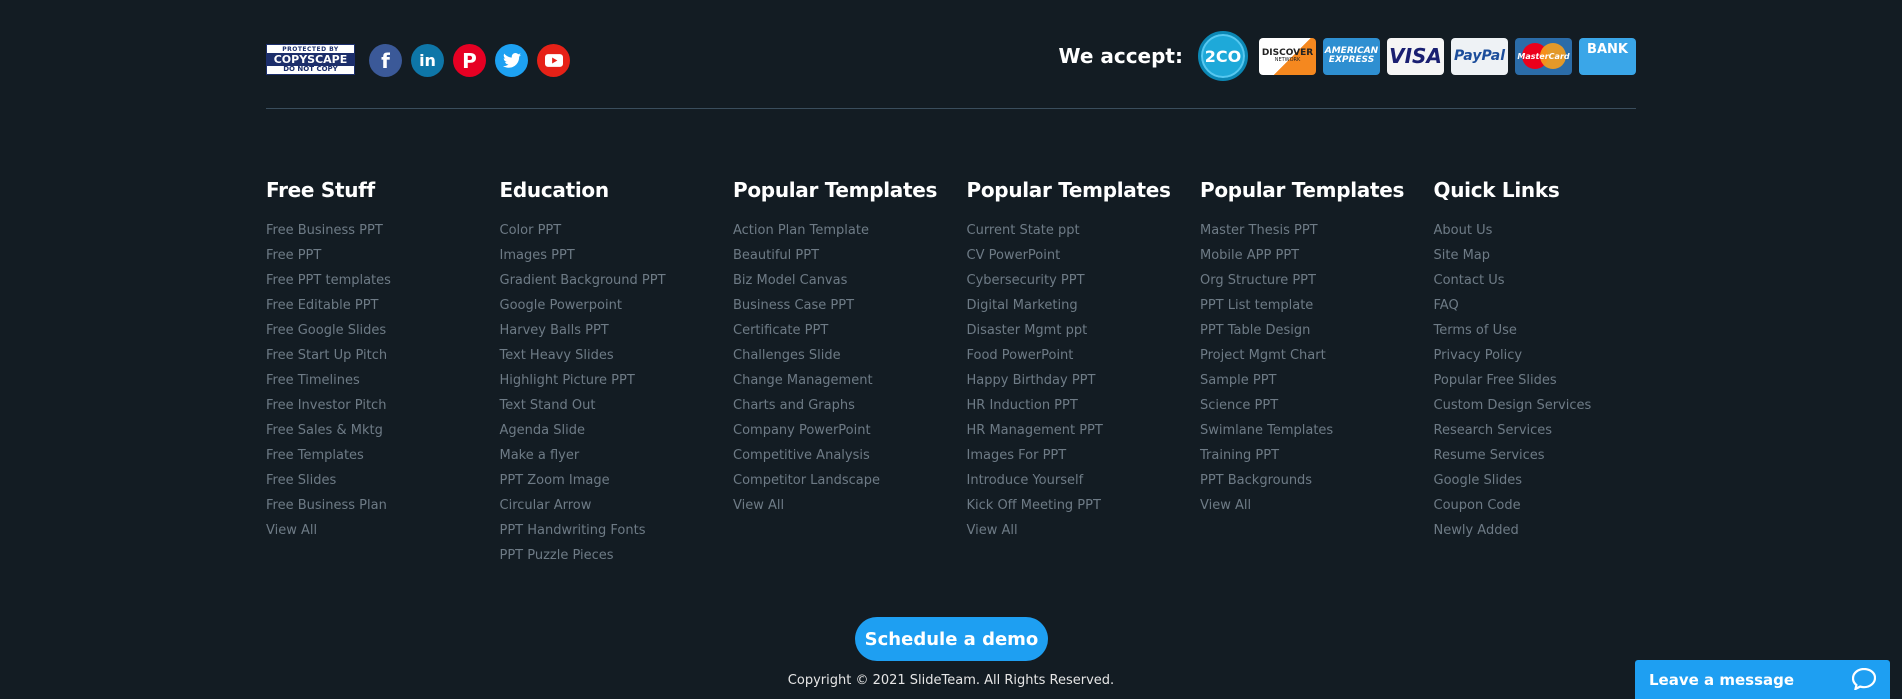 This screenshot has height=699, width=1902. I want to click on footer-link: Images PPT, so click(537, 255).